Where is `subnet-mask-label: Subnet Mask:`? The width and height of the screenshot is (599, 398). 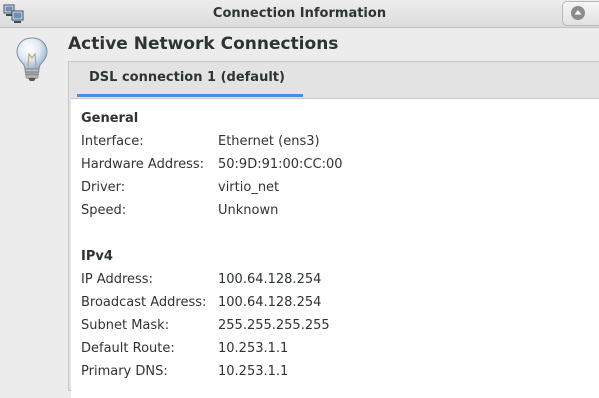
subnet-mask-label: Subnet Mask: is located at coordinates (125, 325).